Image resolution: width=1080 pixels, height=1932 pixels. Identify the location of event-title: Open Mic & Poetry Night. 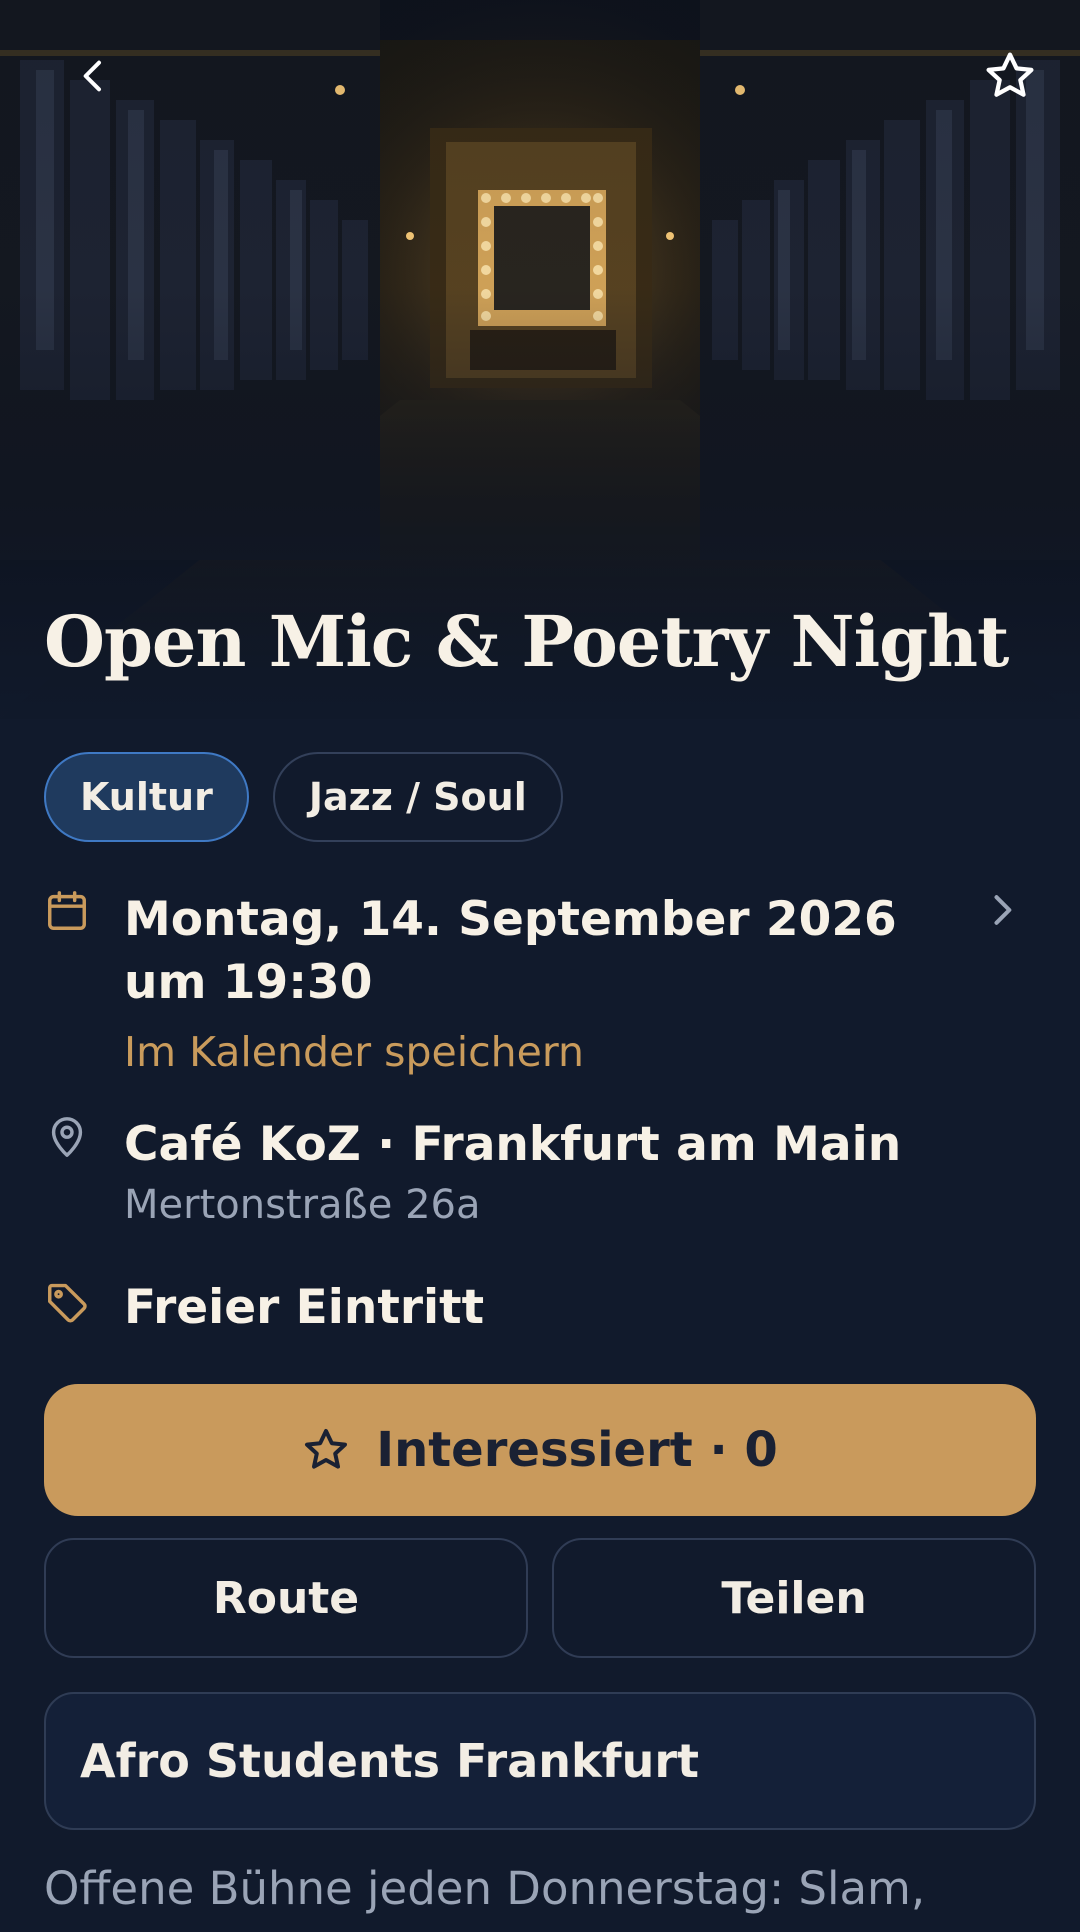
(526, 641).